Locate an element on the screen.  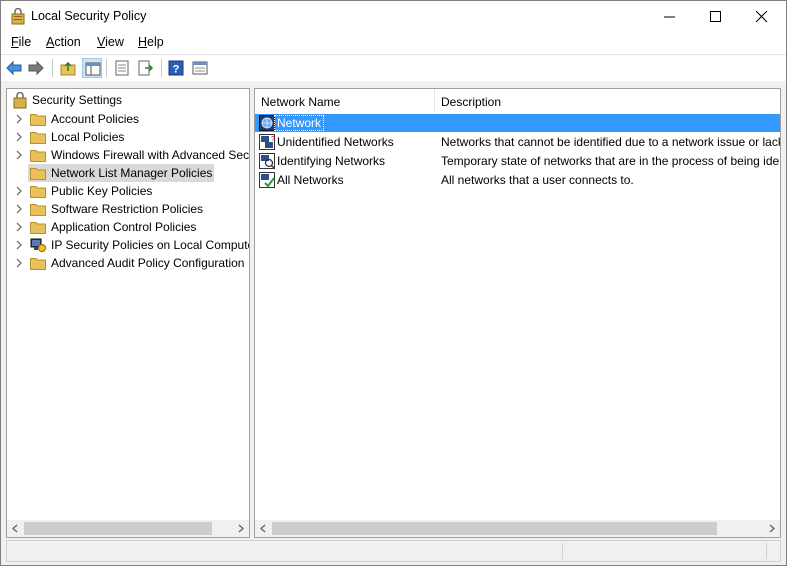
maximize-icon is located at coordinates (715, 16).